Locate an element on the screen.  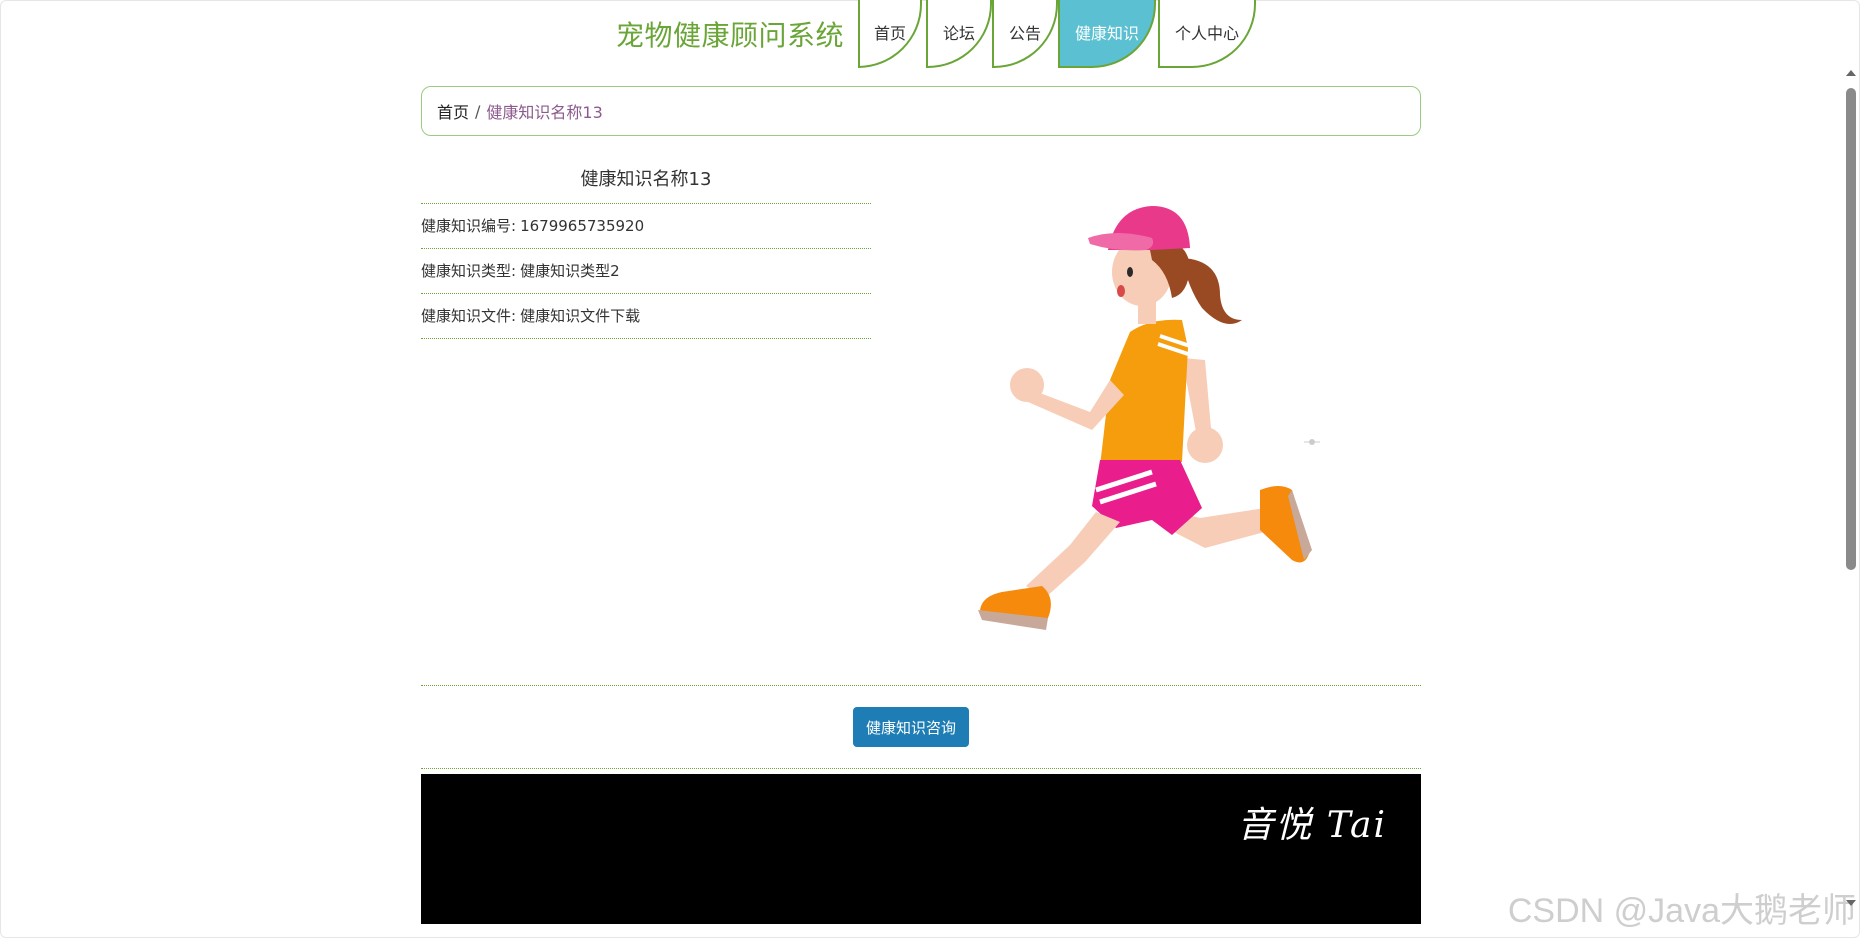
nav-tab-forum: 论坛 is located at coordinates (959, 34).